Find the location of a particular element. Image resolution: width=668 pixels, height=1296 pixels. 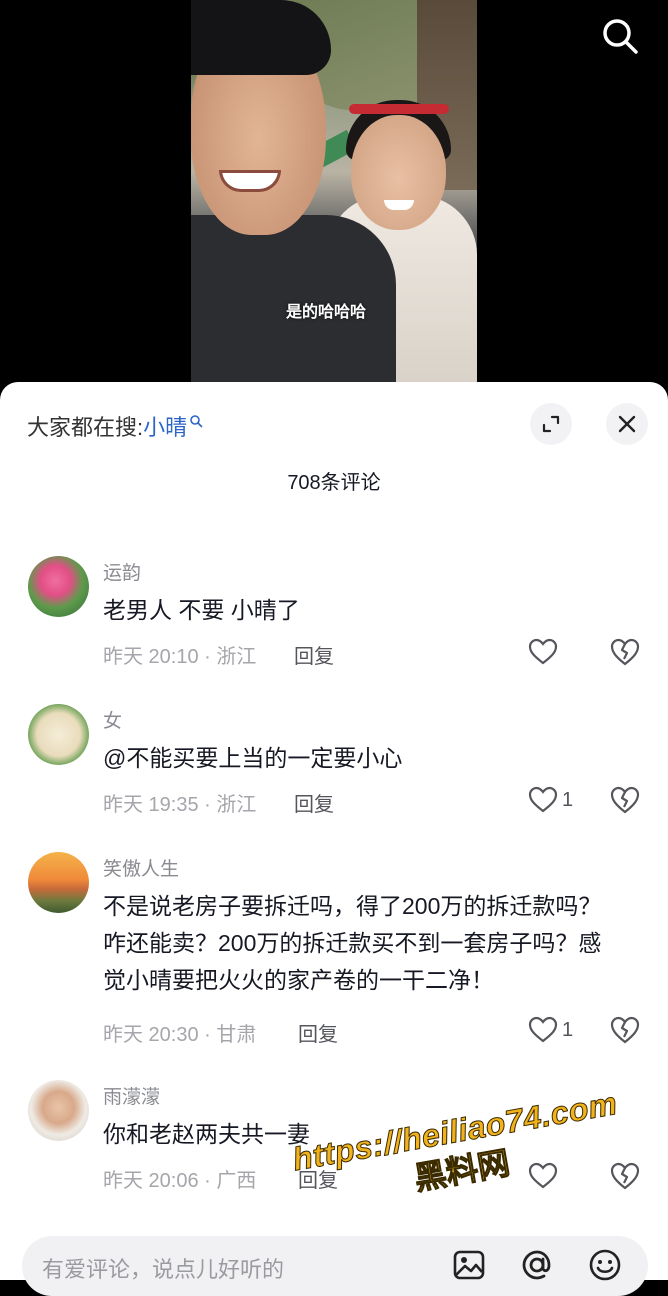

comment-username: 笑傲人生 is located at coordinates (141, 867).